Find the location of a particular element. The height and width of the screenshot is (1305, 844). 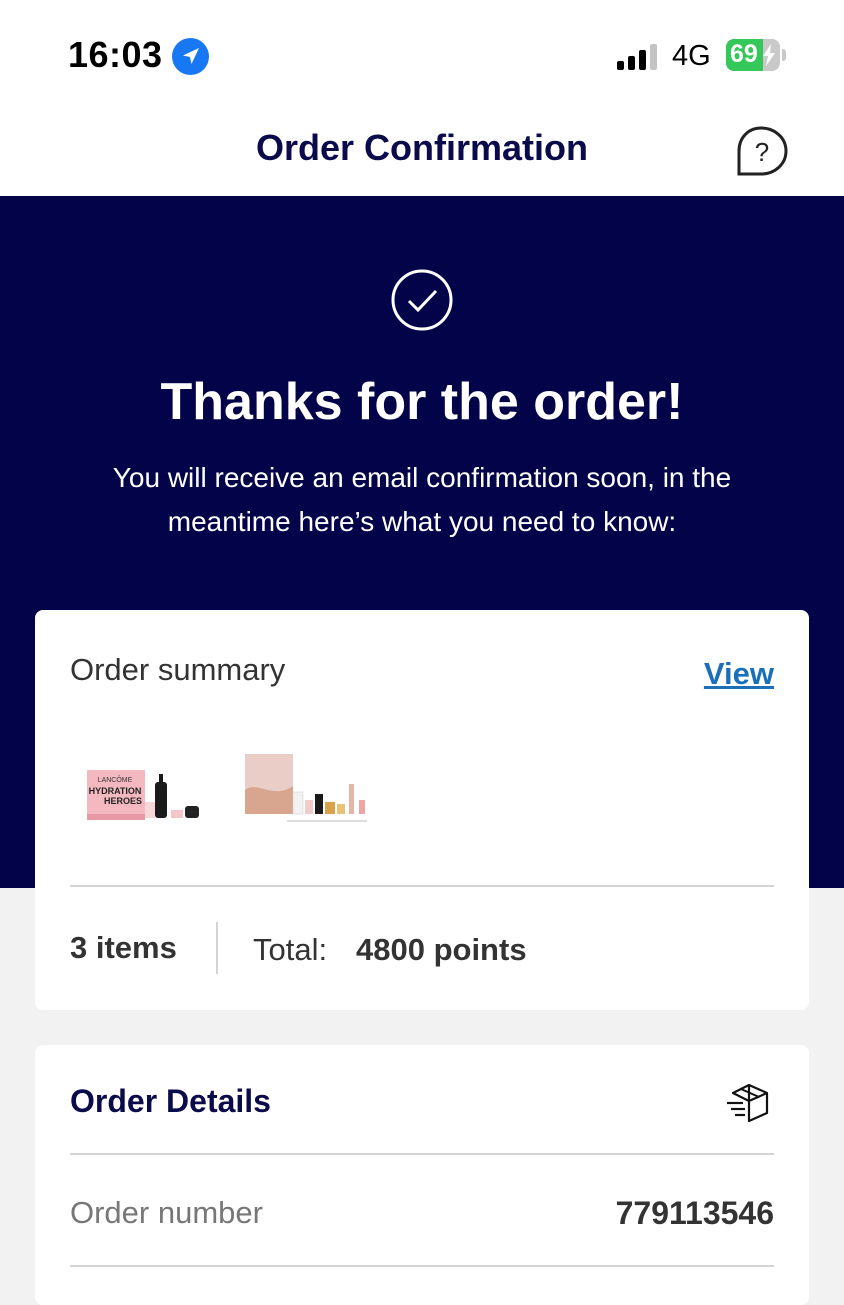

total-label: Total: is located at coordinates (290, 949).